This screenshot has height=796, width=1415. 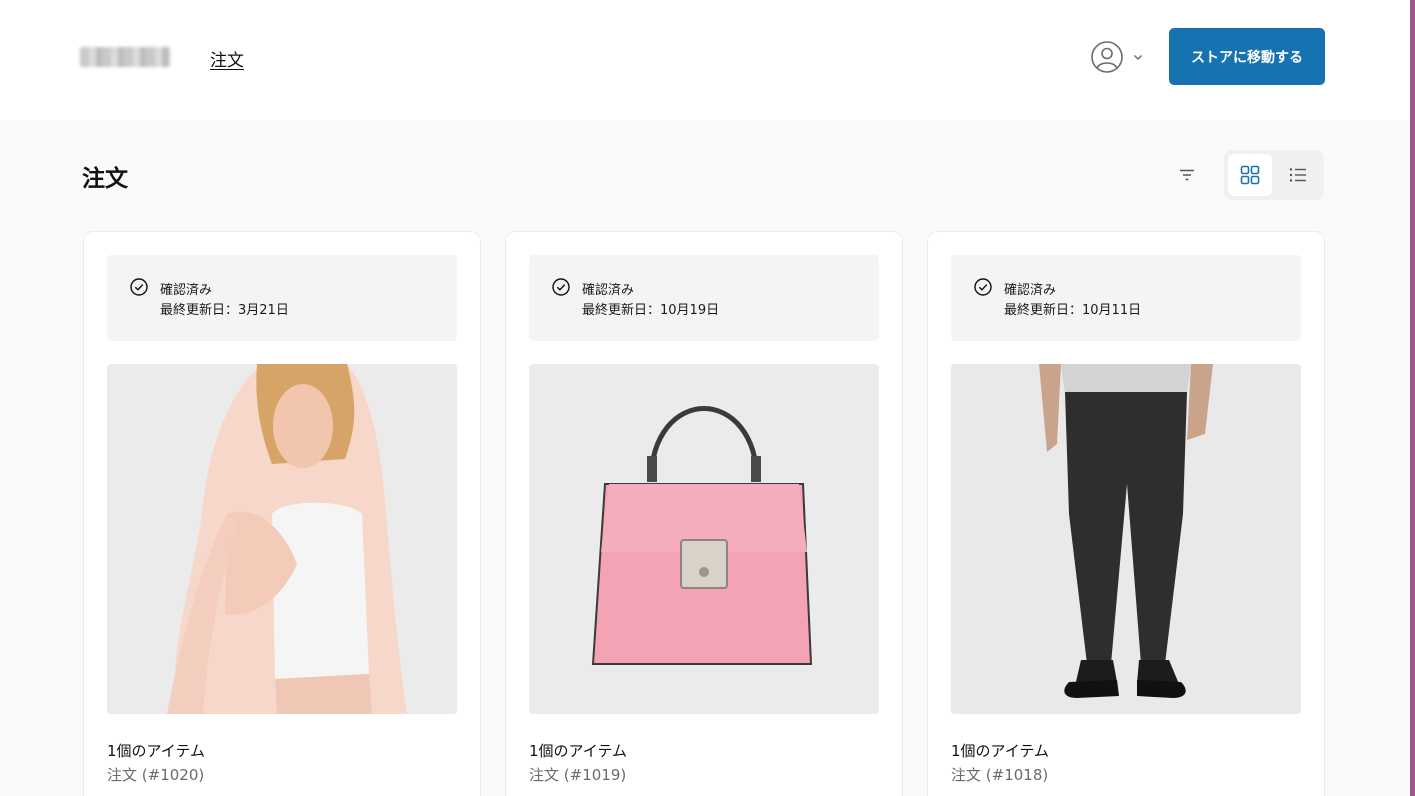 I want to click on page-title: 注文, so click(x=105, y=179).